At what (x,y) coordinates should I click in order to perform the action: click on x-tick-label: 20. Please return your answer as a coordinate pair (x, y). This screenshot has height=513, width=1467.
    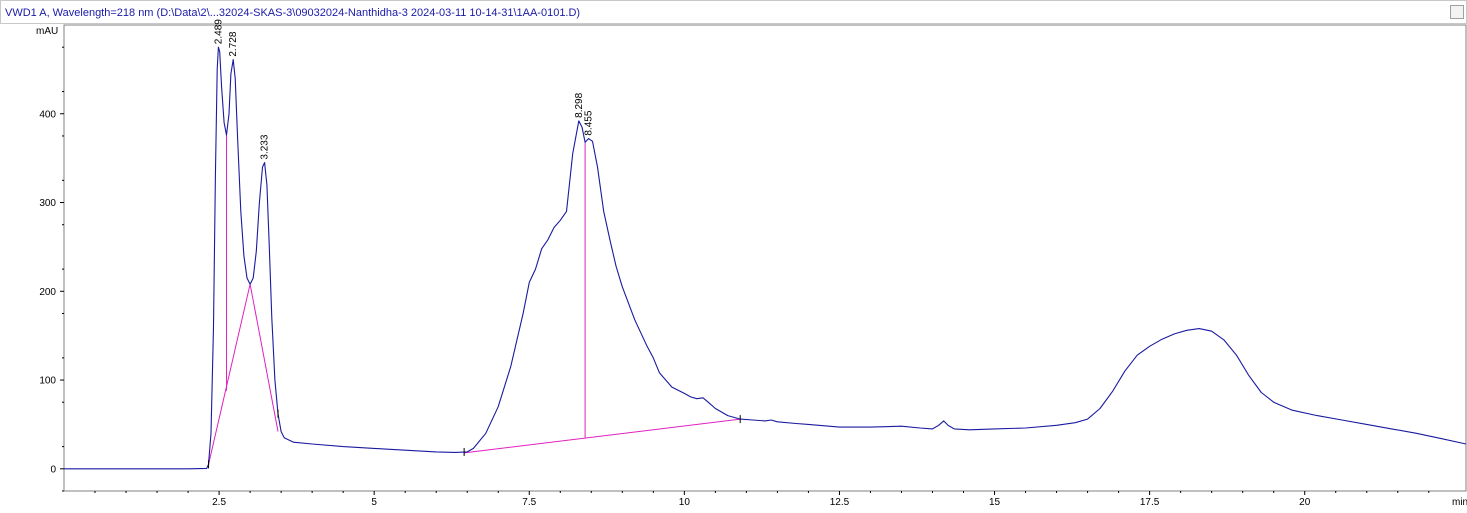
    Looking at the image, I should click on (1305, 502).